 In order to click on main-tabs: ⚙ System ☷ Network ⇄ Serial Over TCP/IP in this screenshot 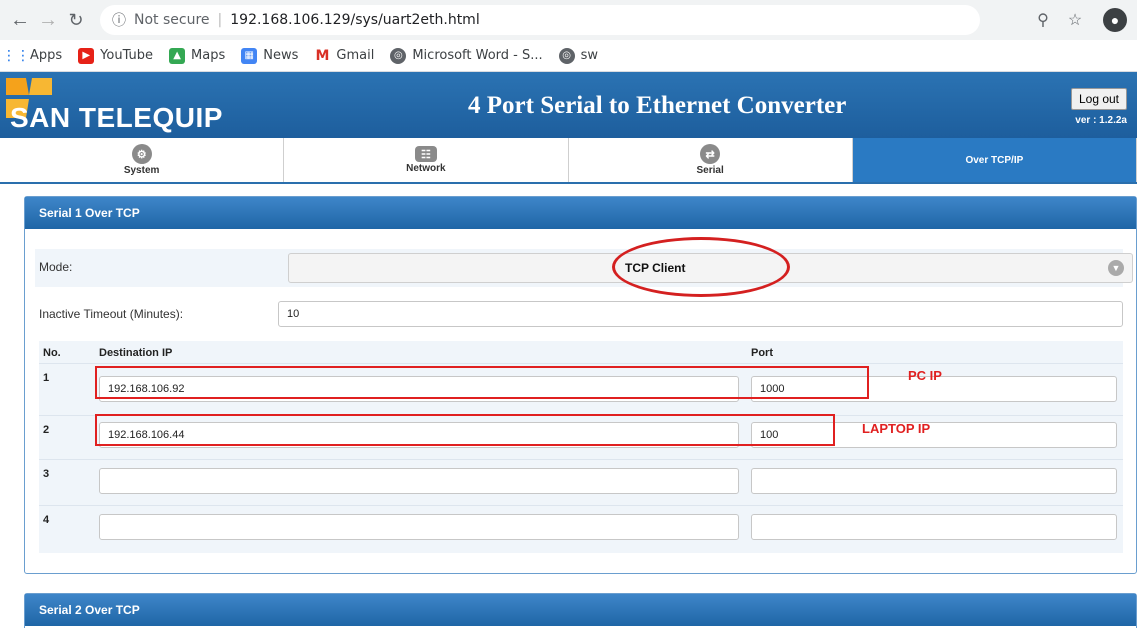, I will do `click(568, 161)`.